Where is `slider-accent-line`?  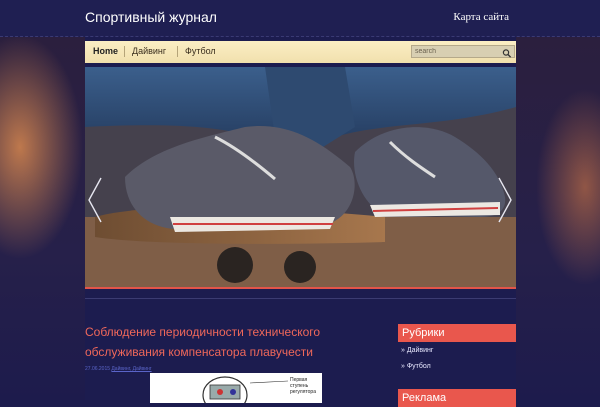
slider-accent-line is located at coordinates (300, 288).